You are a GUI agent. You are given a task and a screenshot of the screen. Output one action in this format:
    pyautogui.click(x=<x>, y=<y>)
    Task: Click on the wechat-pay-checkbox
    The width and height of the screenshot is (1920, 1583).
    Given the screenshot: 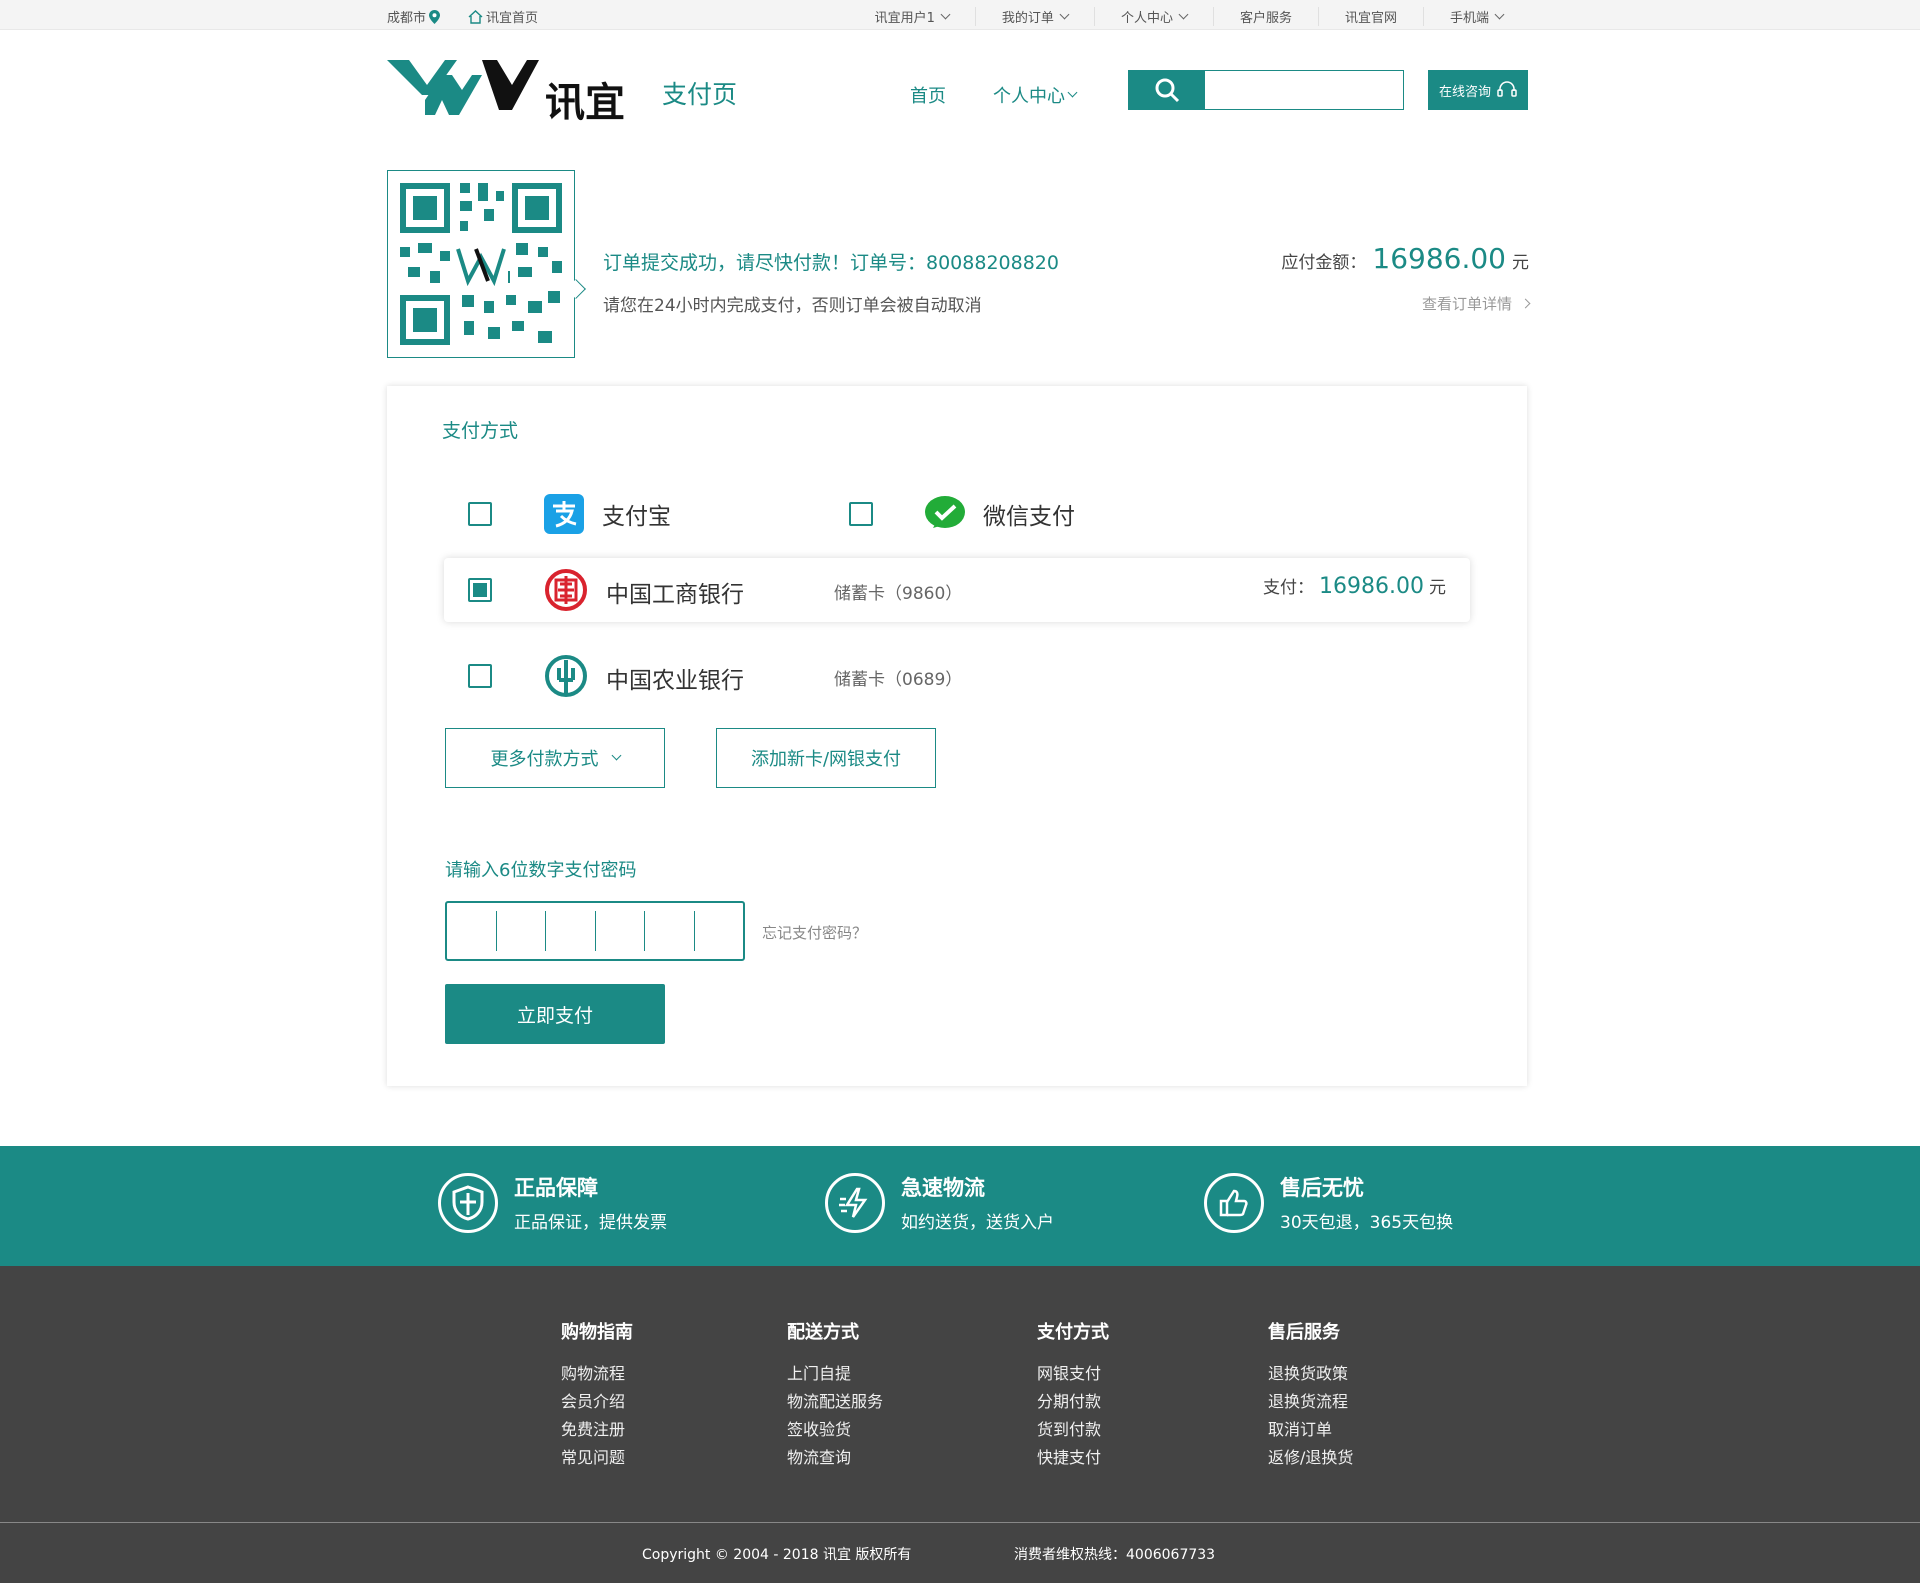 What is the action you would take?
    pyautogui.click(x=861, y=514)
    